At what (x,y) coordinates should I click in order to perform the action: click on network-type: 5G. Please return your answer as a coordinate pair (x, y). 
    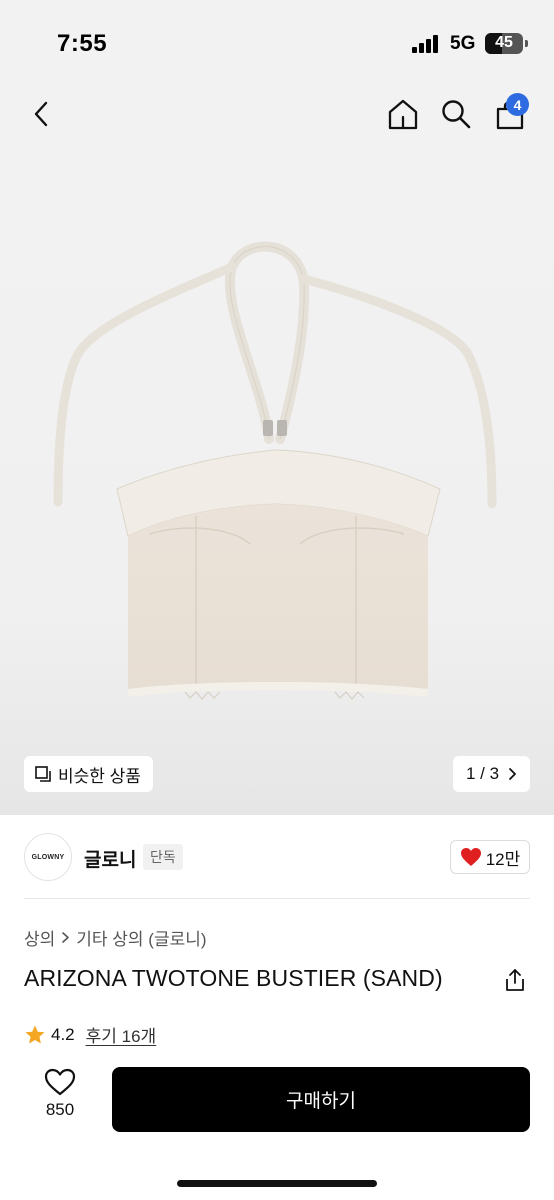
    Looking at the image, I should click on (463, 43).